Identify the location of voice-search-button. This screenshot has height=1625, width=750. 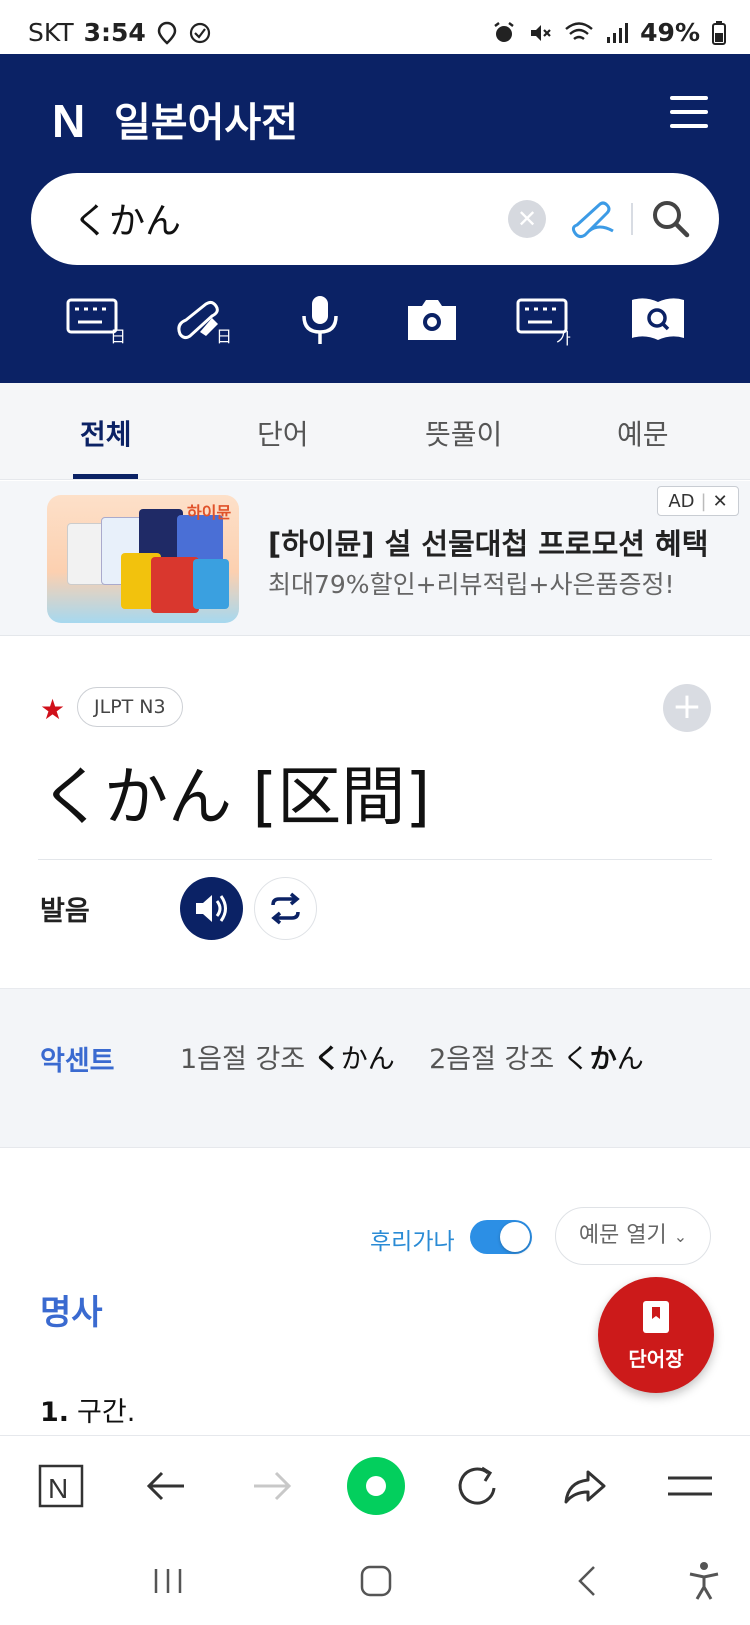
(320, 320).